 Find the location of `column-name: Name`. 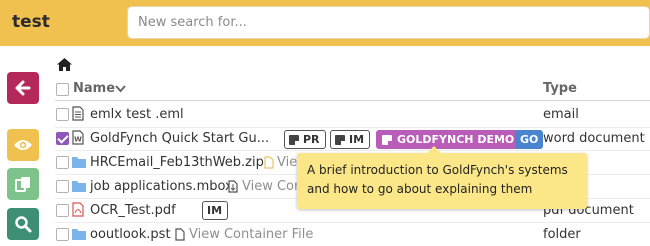

column-name: Name is located at coordinates (94, 88).